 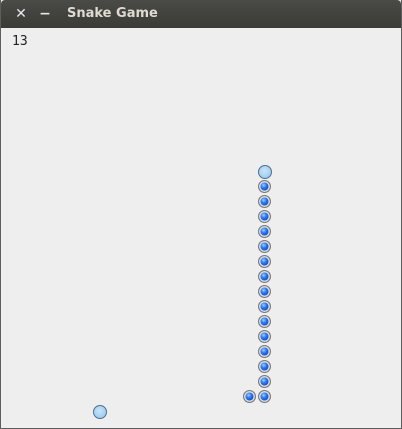 I want to click on food-apple, so click(x=99, y=411).